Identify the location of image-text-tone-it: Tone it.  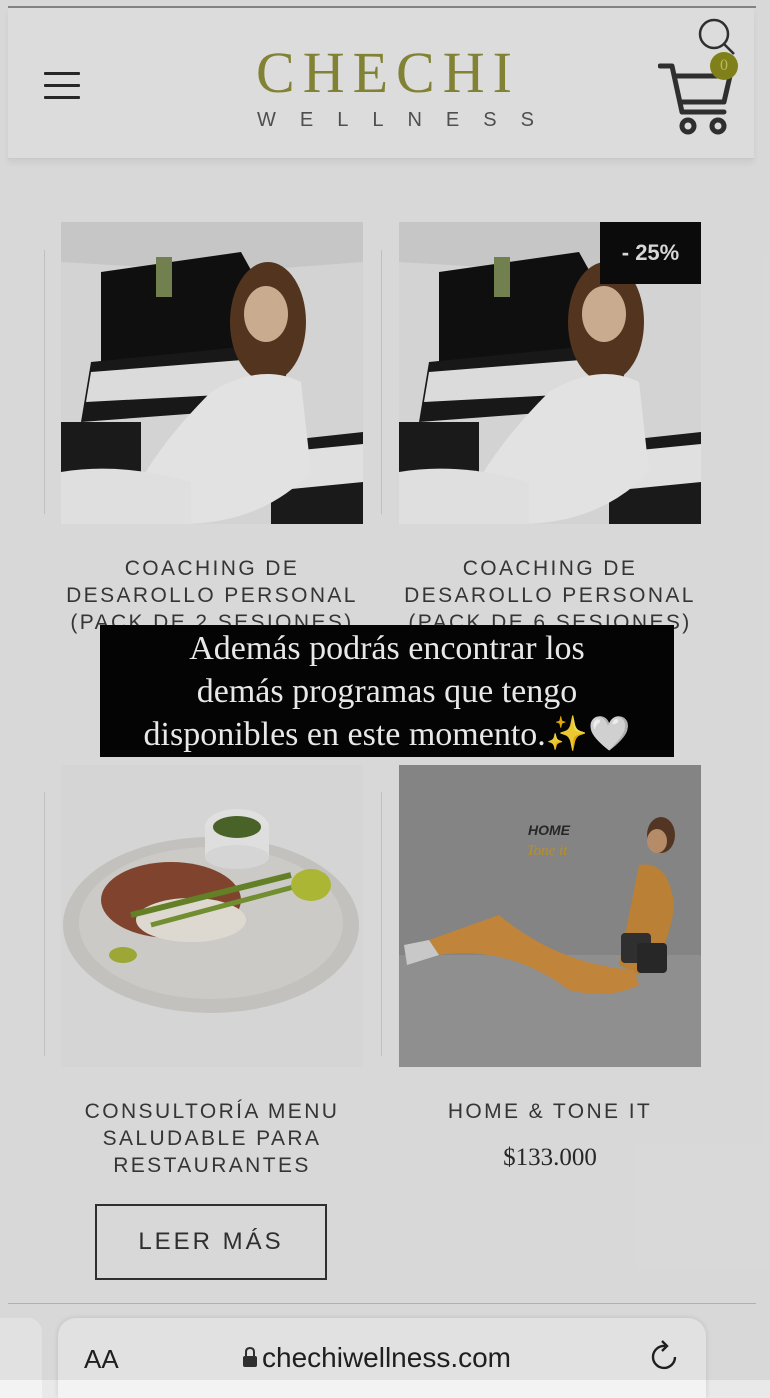
(548, 851).